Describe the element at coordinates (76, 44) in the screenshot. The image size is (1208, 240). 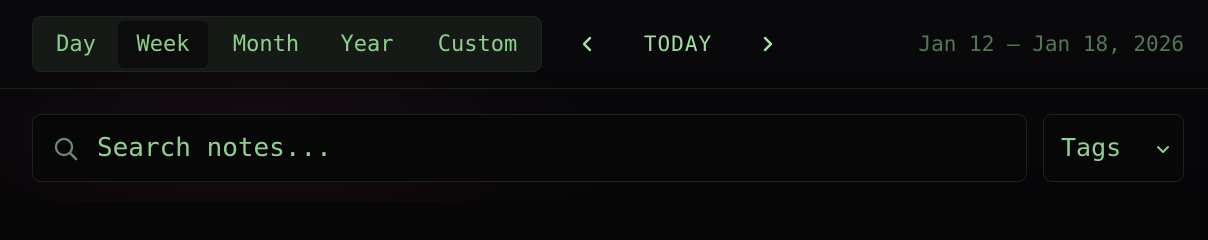
I see `view-mode-day-button: Day` at that location.